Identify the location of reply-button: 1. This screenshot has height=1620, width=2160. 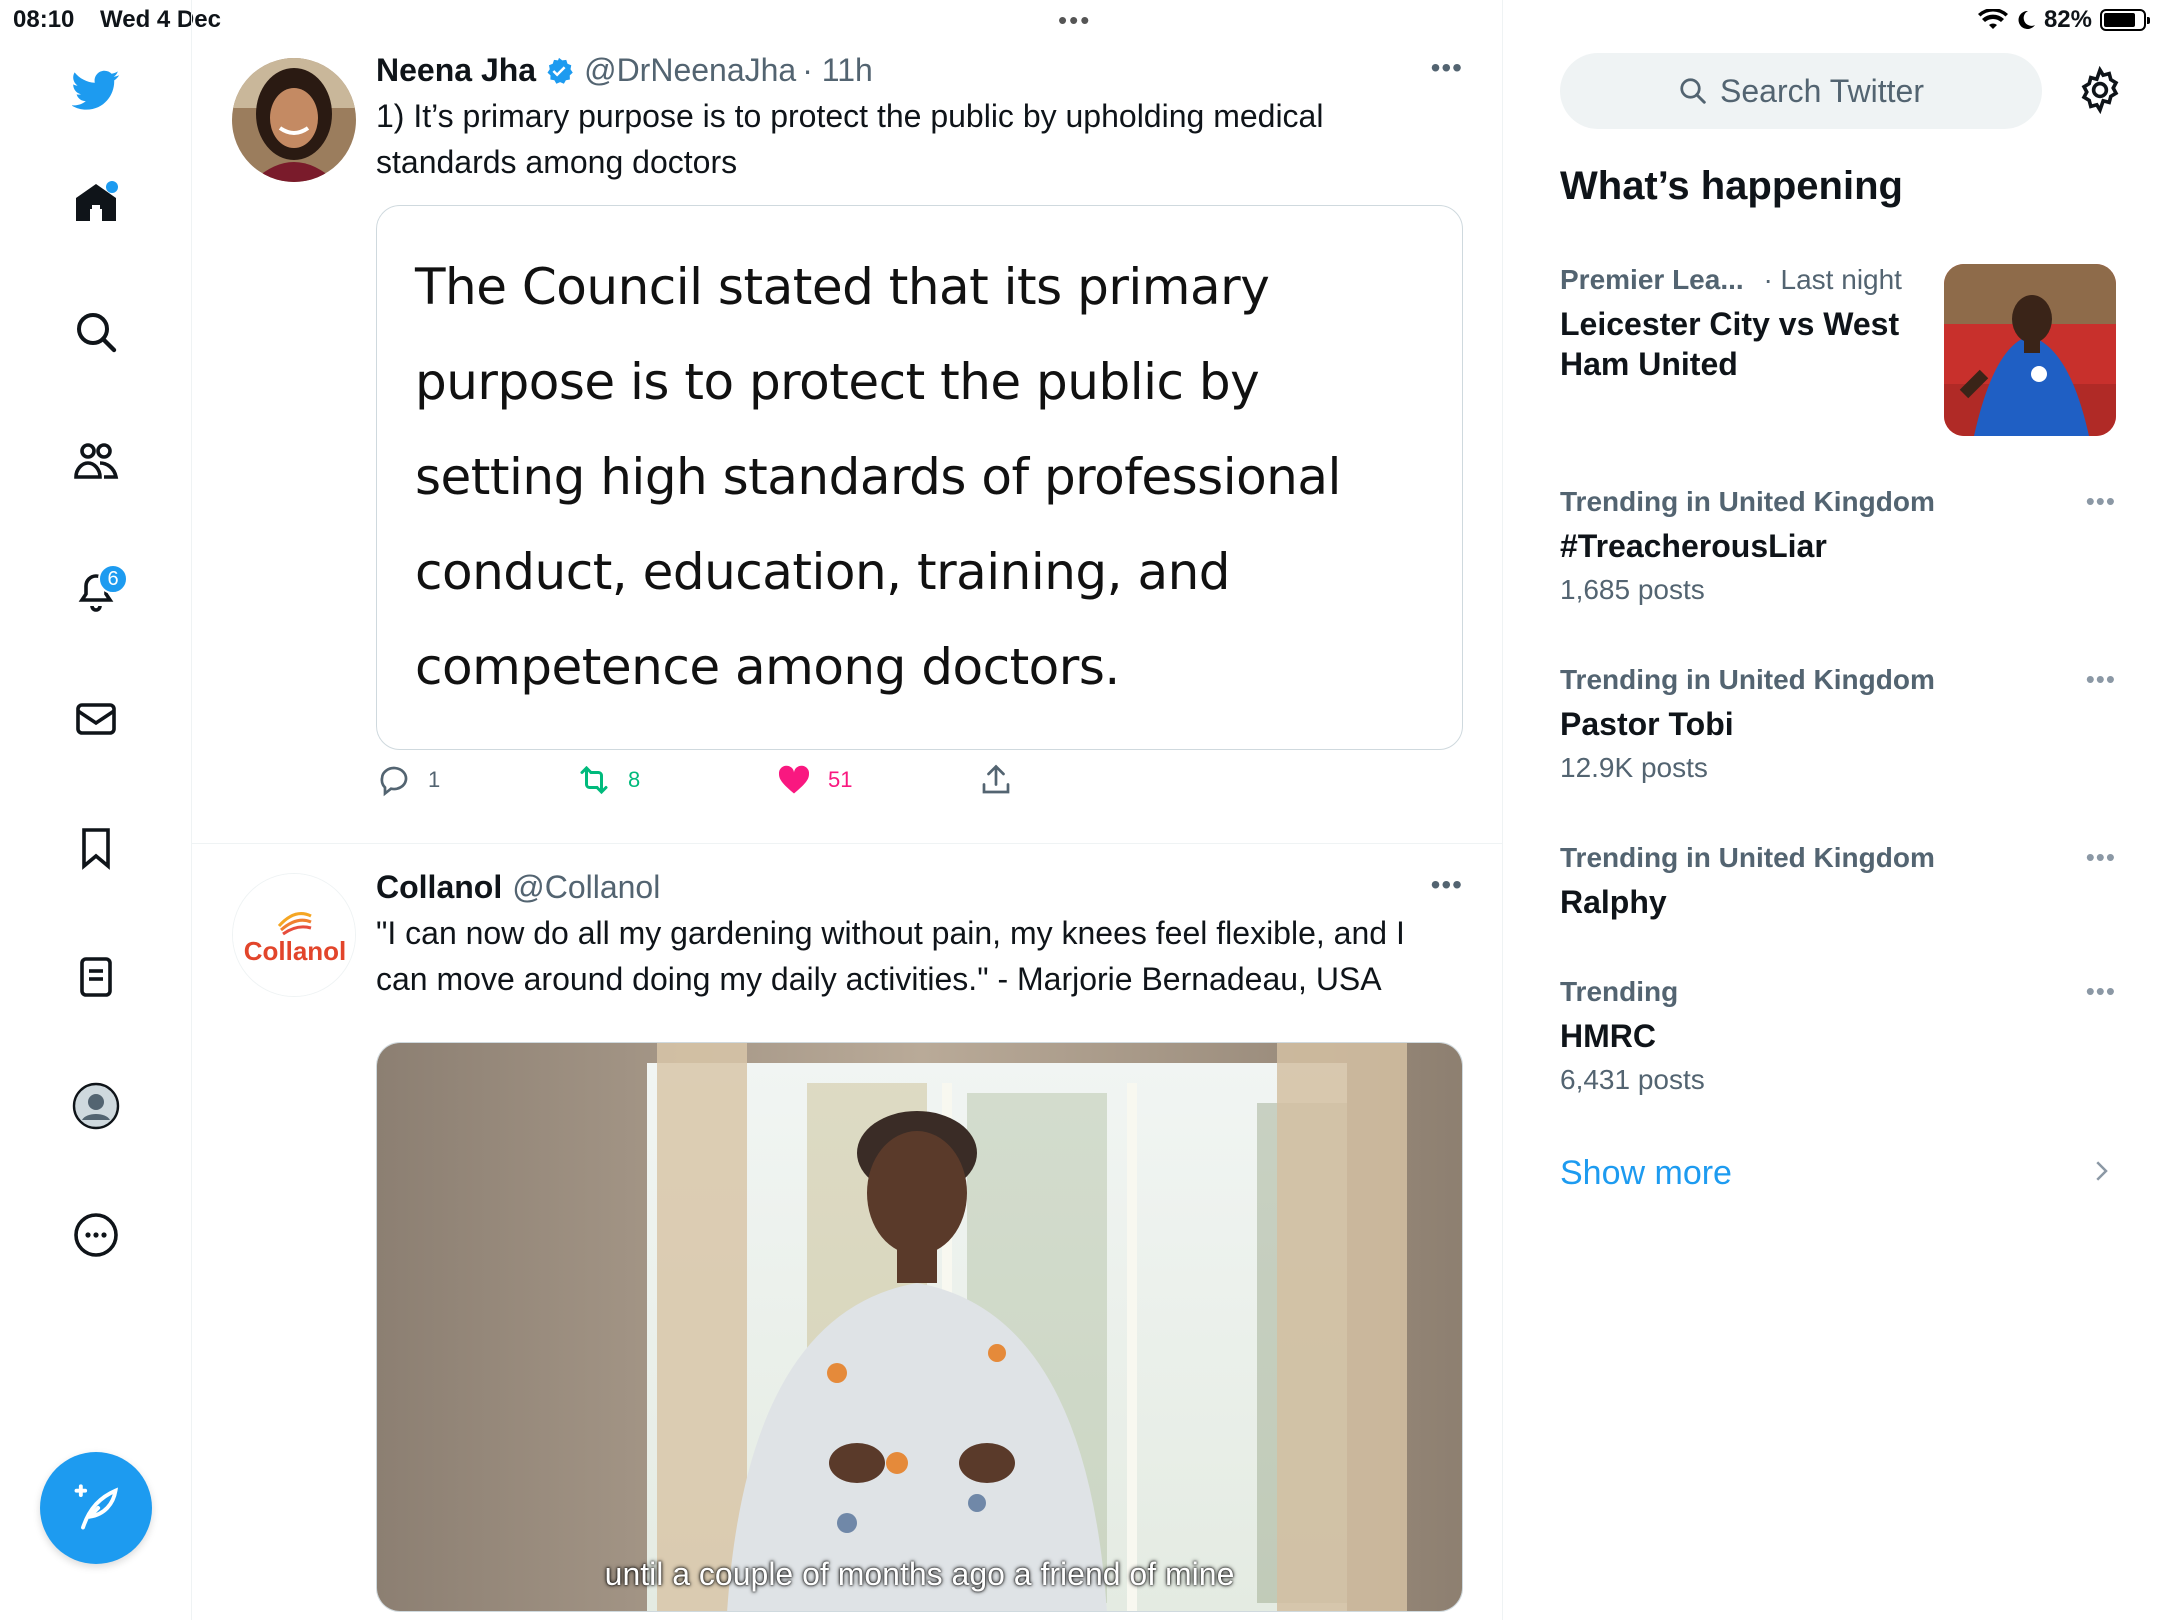
(408, 780).